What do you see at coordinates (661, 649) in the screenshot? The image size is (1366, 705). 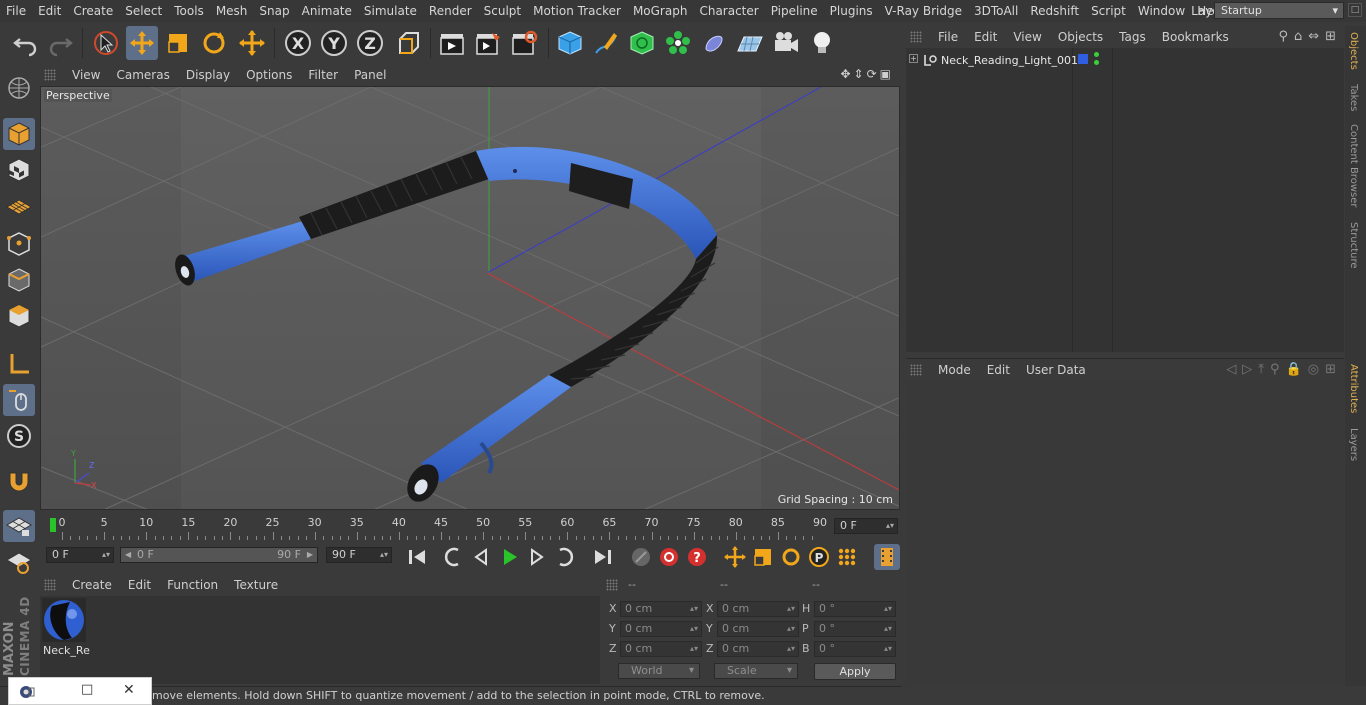 I see `coord-pos-z-field: 0 cm ▴▾` at bounding box center [661, 649].